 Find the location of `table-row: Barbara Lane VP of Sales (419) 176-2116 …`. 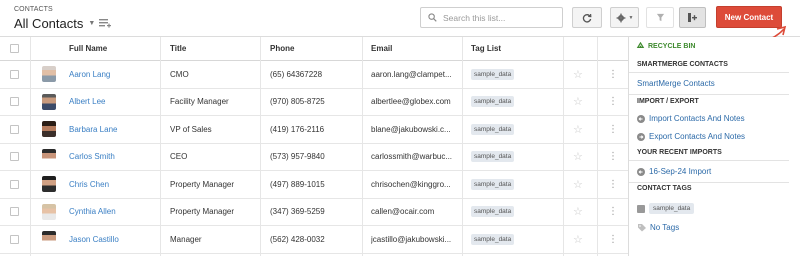

table-row: Barbara Lane VP of Sales (419) 176-2116 … is located at coordinates (314, 130).